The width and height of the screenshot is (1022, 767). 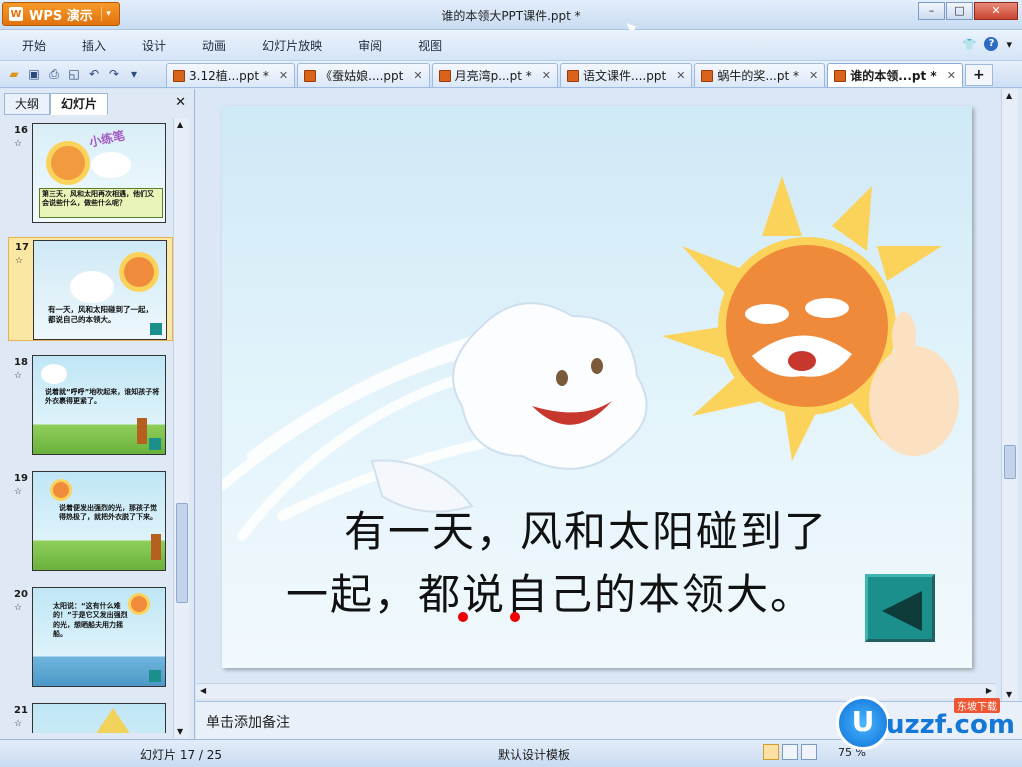 I want to click on watermark-sub: 东坡下载, so click(x=977, y=705).